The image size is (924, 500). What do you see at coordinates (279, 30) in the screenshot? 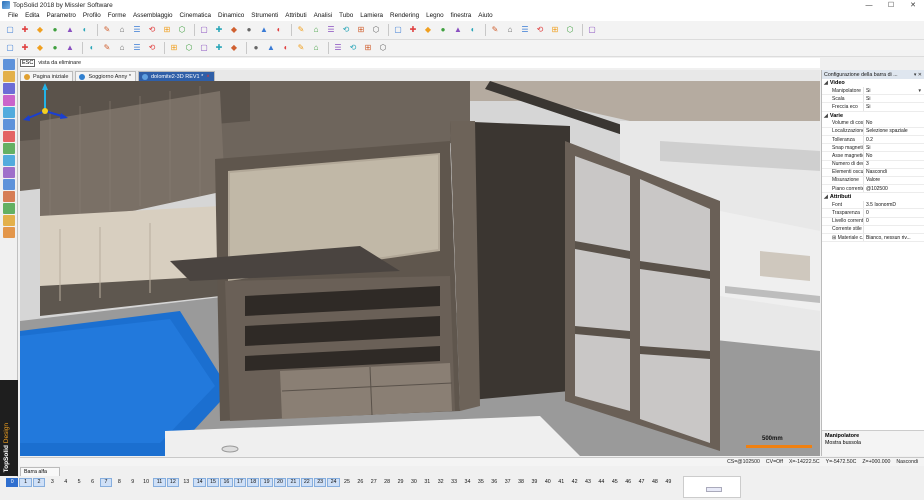
I see `pipe-icon: ◐` at bounding box center [279, 30].